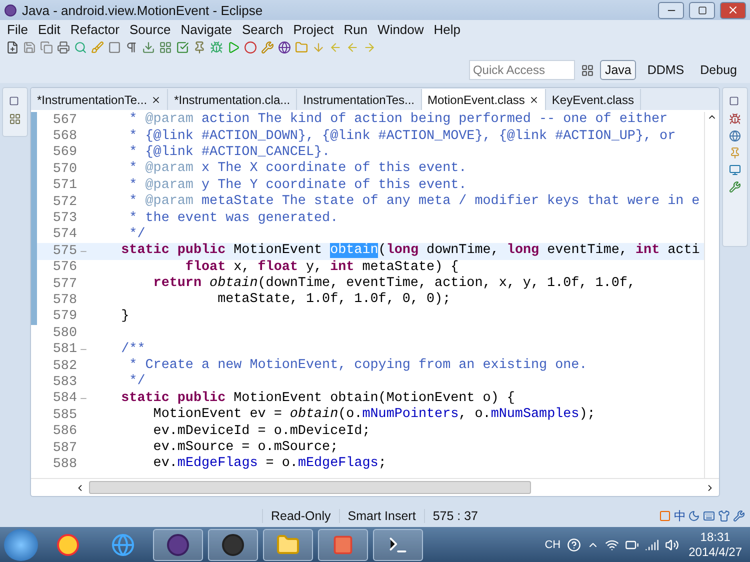 The height and width of the screenshot is (562, 750). What do you see at coordinates (455, 516) in the screenshot?
I see `status-text: 575 : 37` at bounding box center [455, 516].